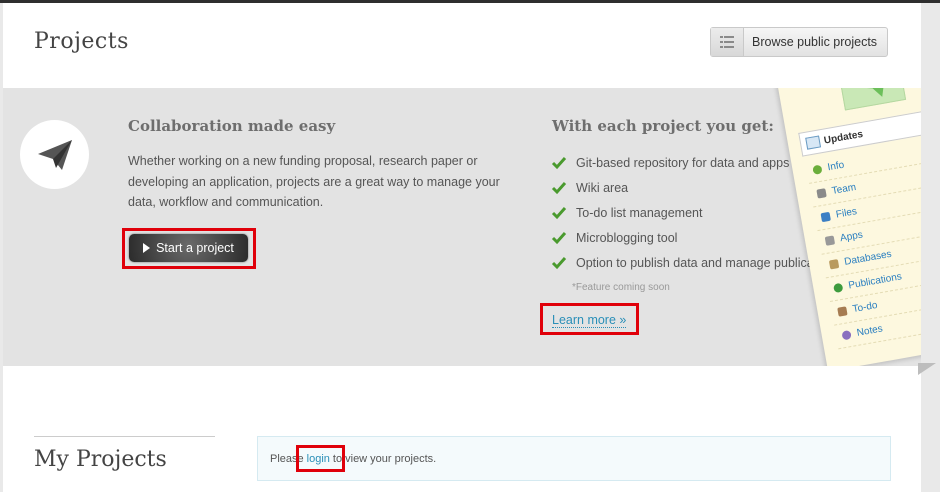  What do you see at coordinates (100, 459) in the screenshot?
I see `my-projects-heading: My Projects` at bounding box center [100, 459].